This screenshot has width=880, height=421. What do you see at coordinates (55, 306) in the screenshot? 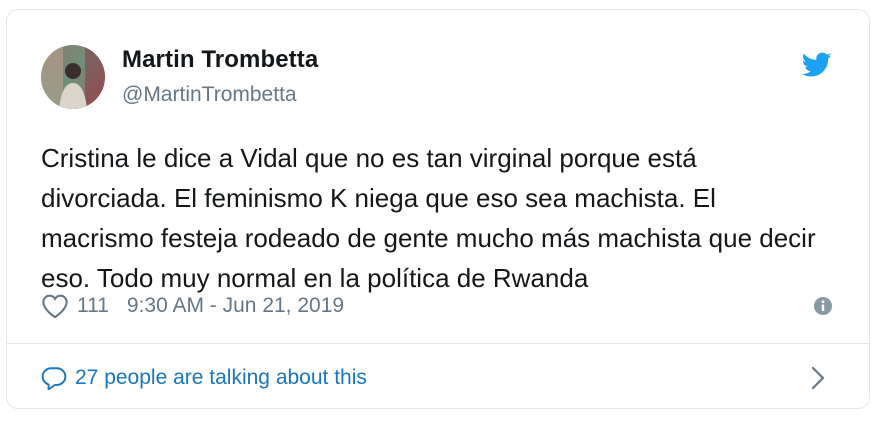
I see `heart-icon` at bounding box center [55, 306].